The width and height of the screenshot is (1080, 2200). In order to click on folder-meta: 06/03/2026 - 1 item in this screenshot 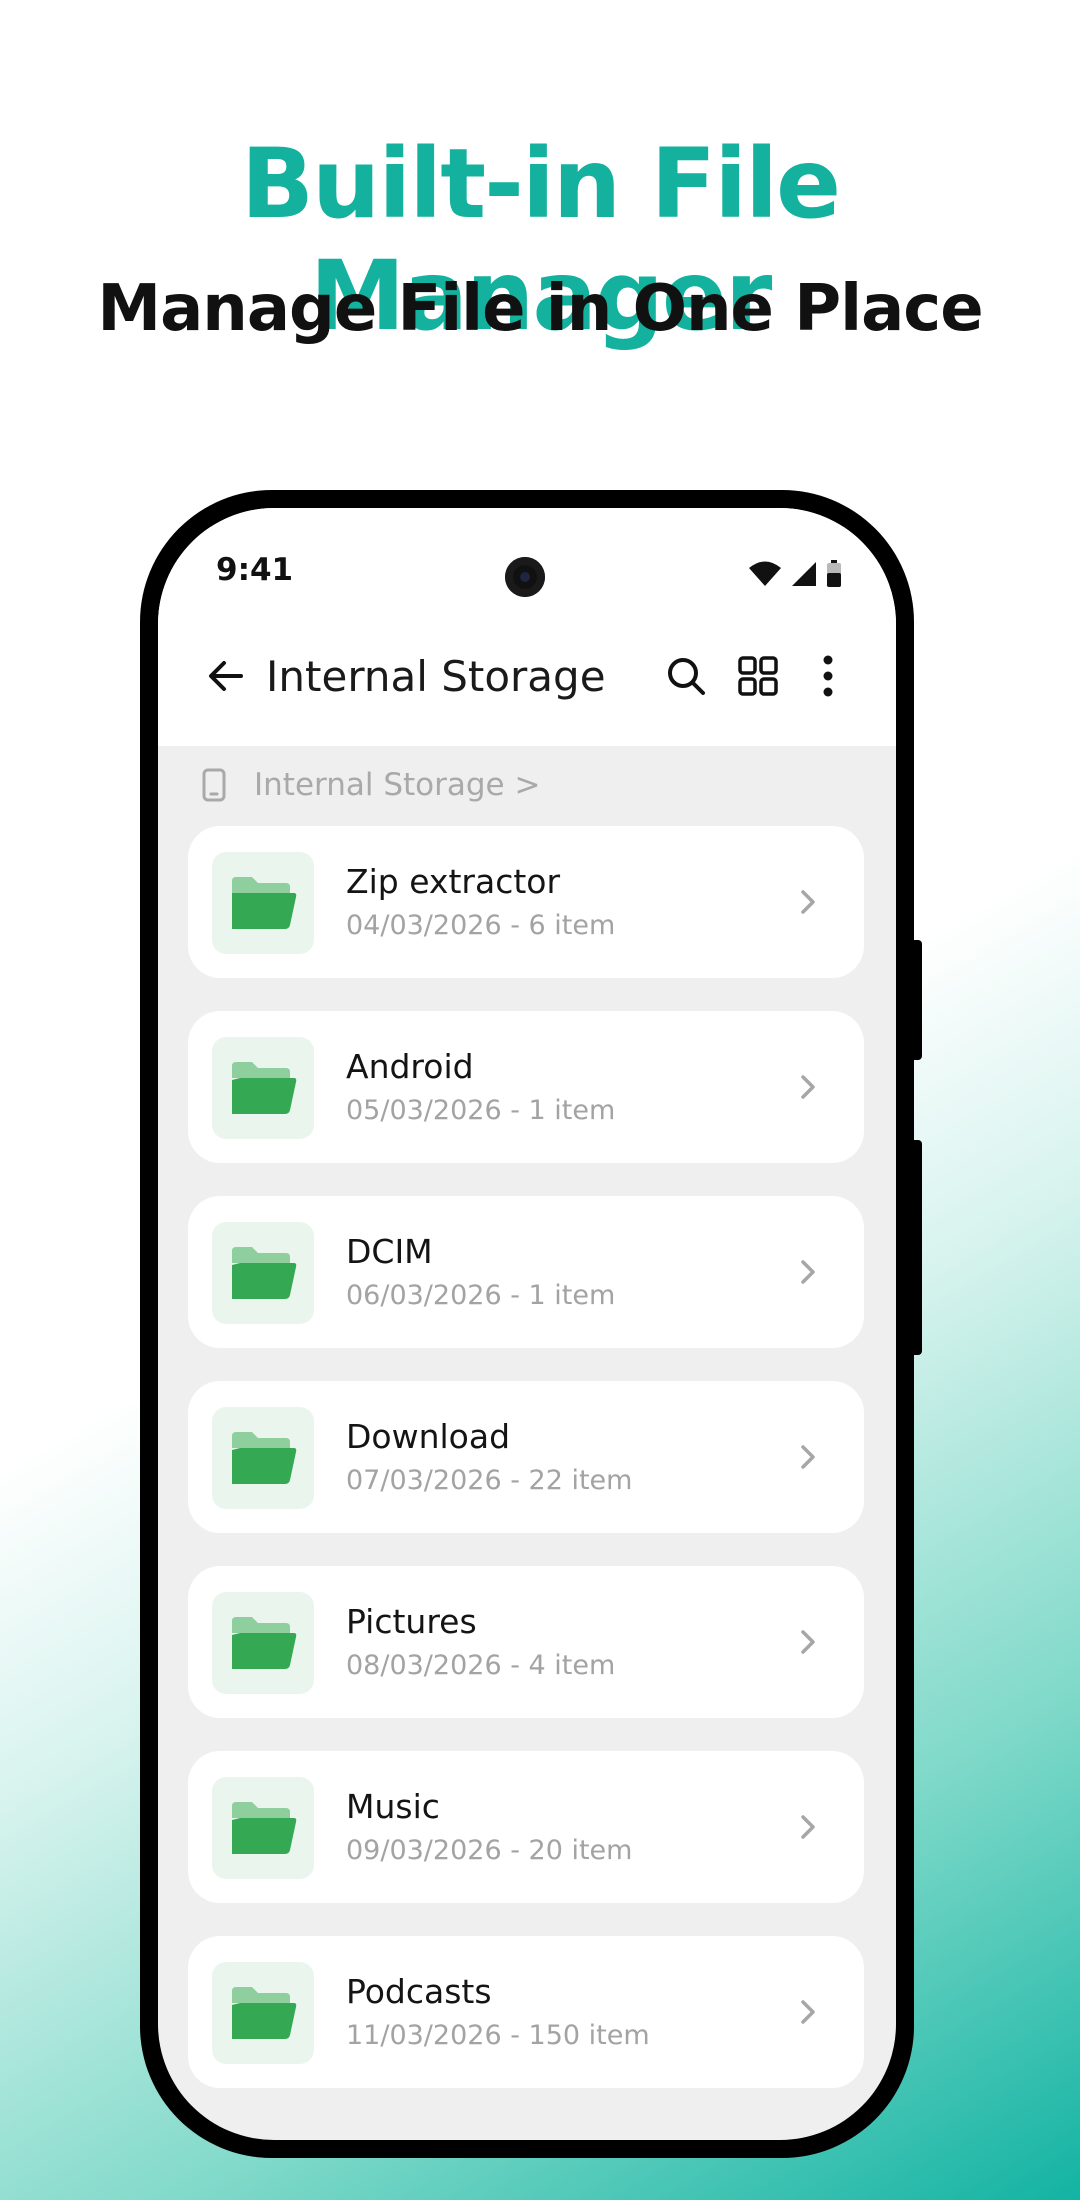, I will do `click(481, 1295)`.